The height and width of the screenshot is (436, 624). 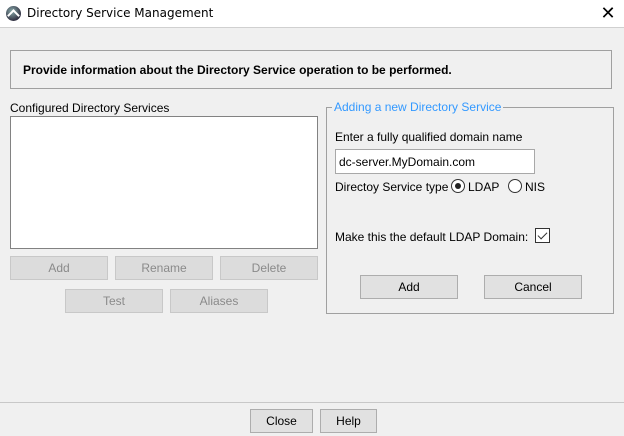 I want to click on domain-label: Enter a fully qualified domain name, so click(x=429, y=137).